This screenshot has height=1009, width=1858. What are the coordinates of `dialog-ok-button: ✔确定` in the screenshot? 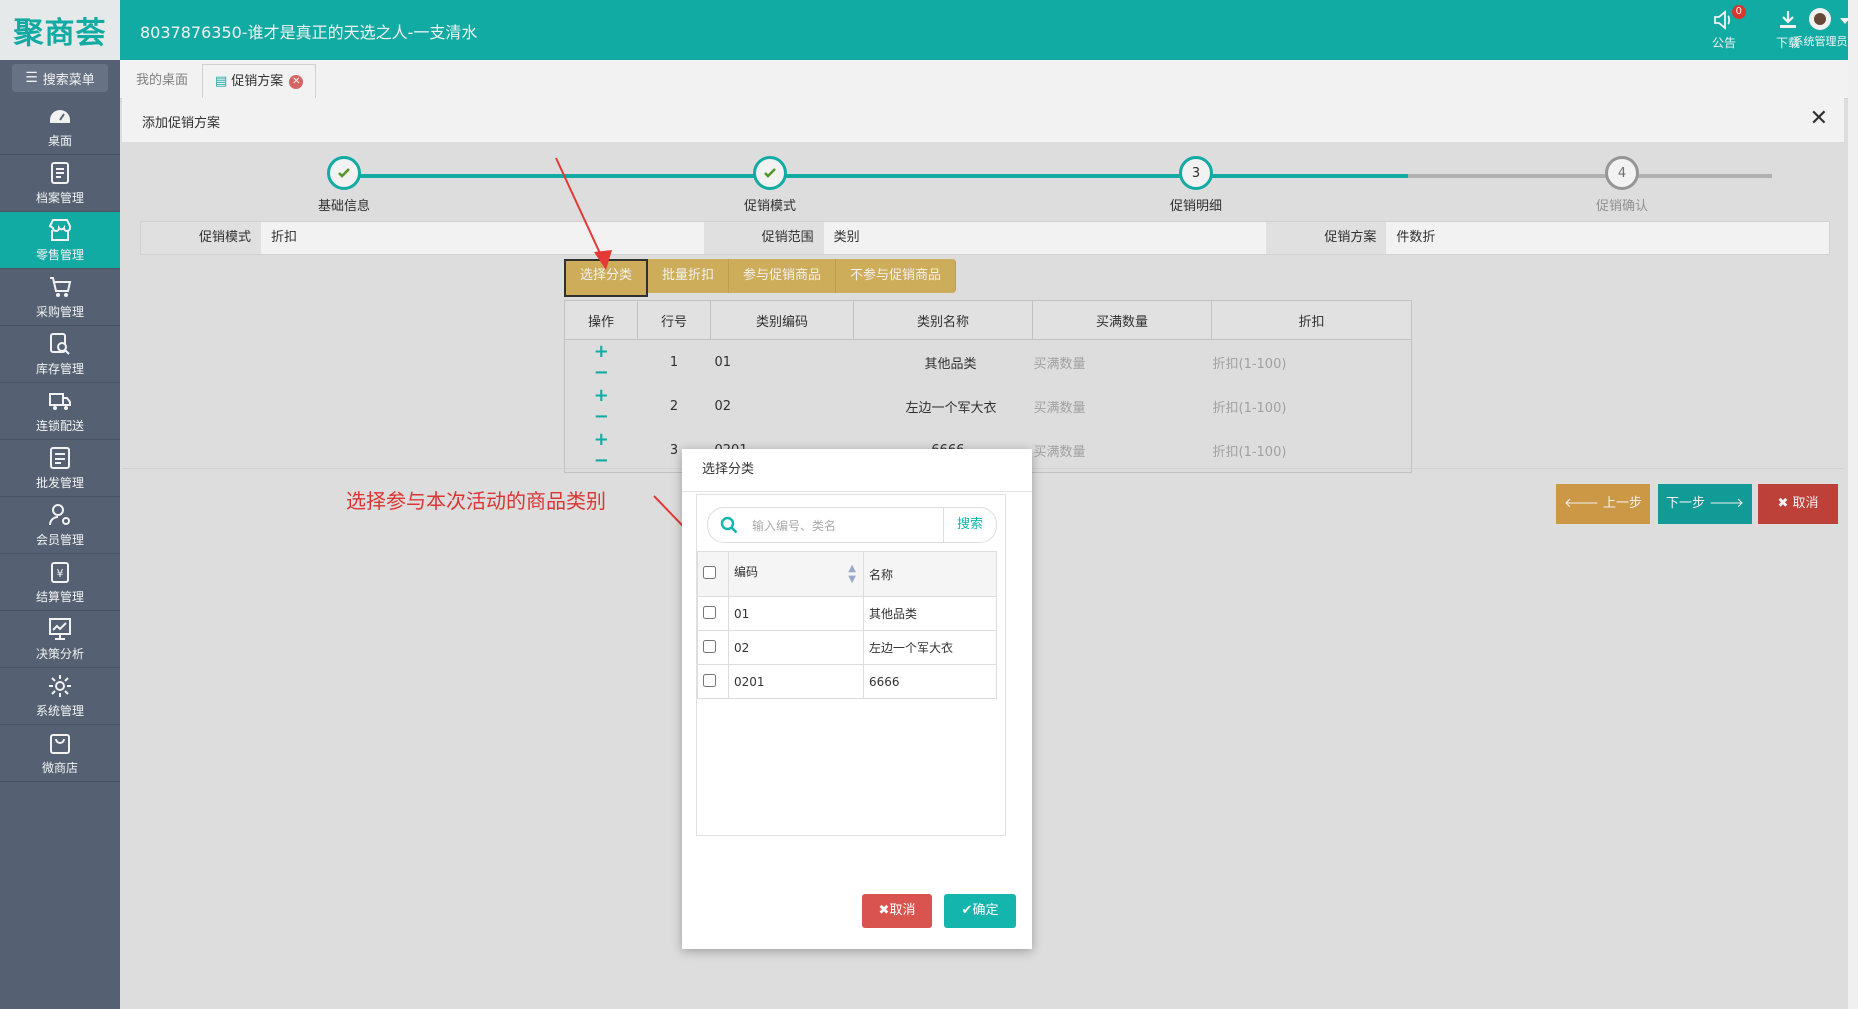 It's located at (980, 911).